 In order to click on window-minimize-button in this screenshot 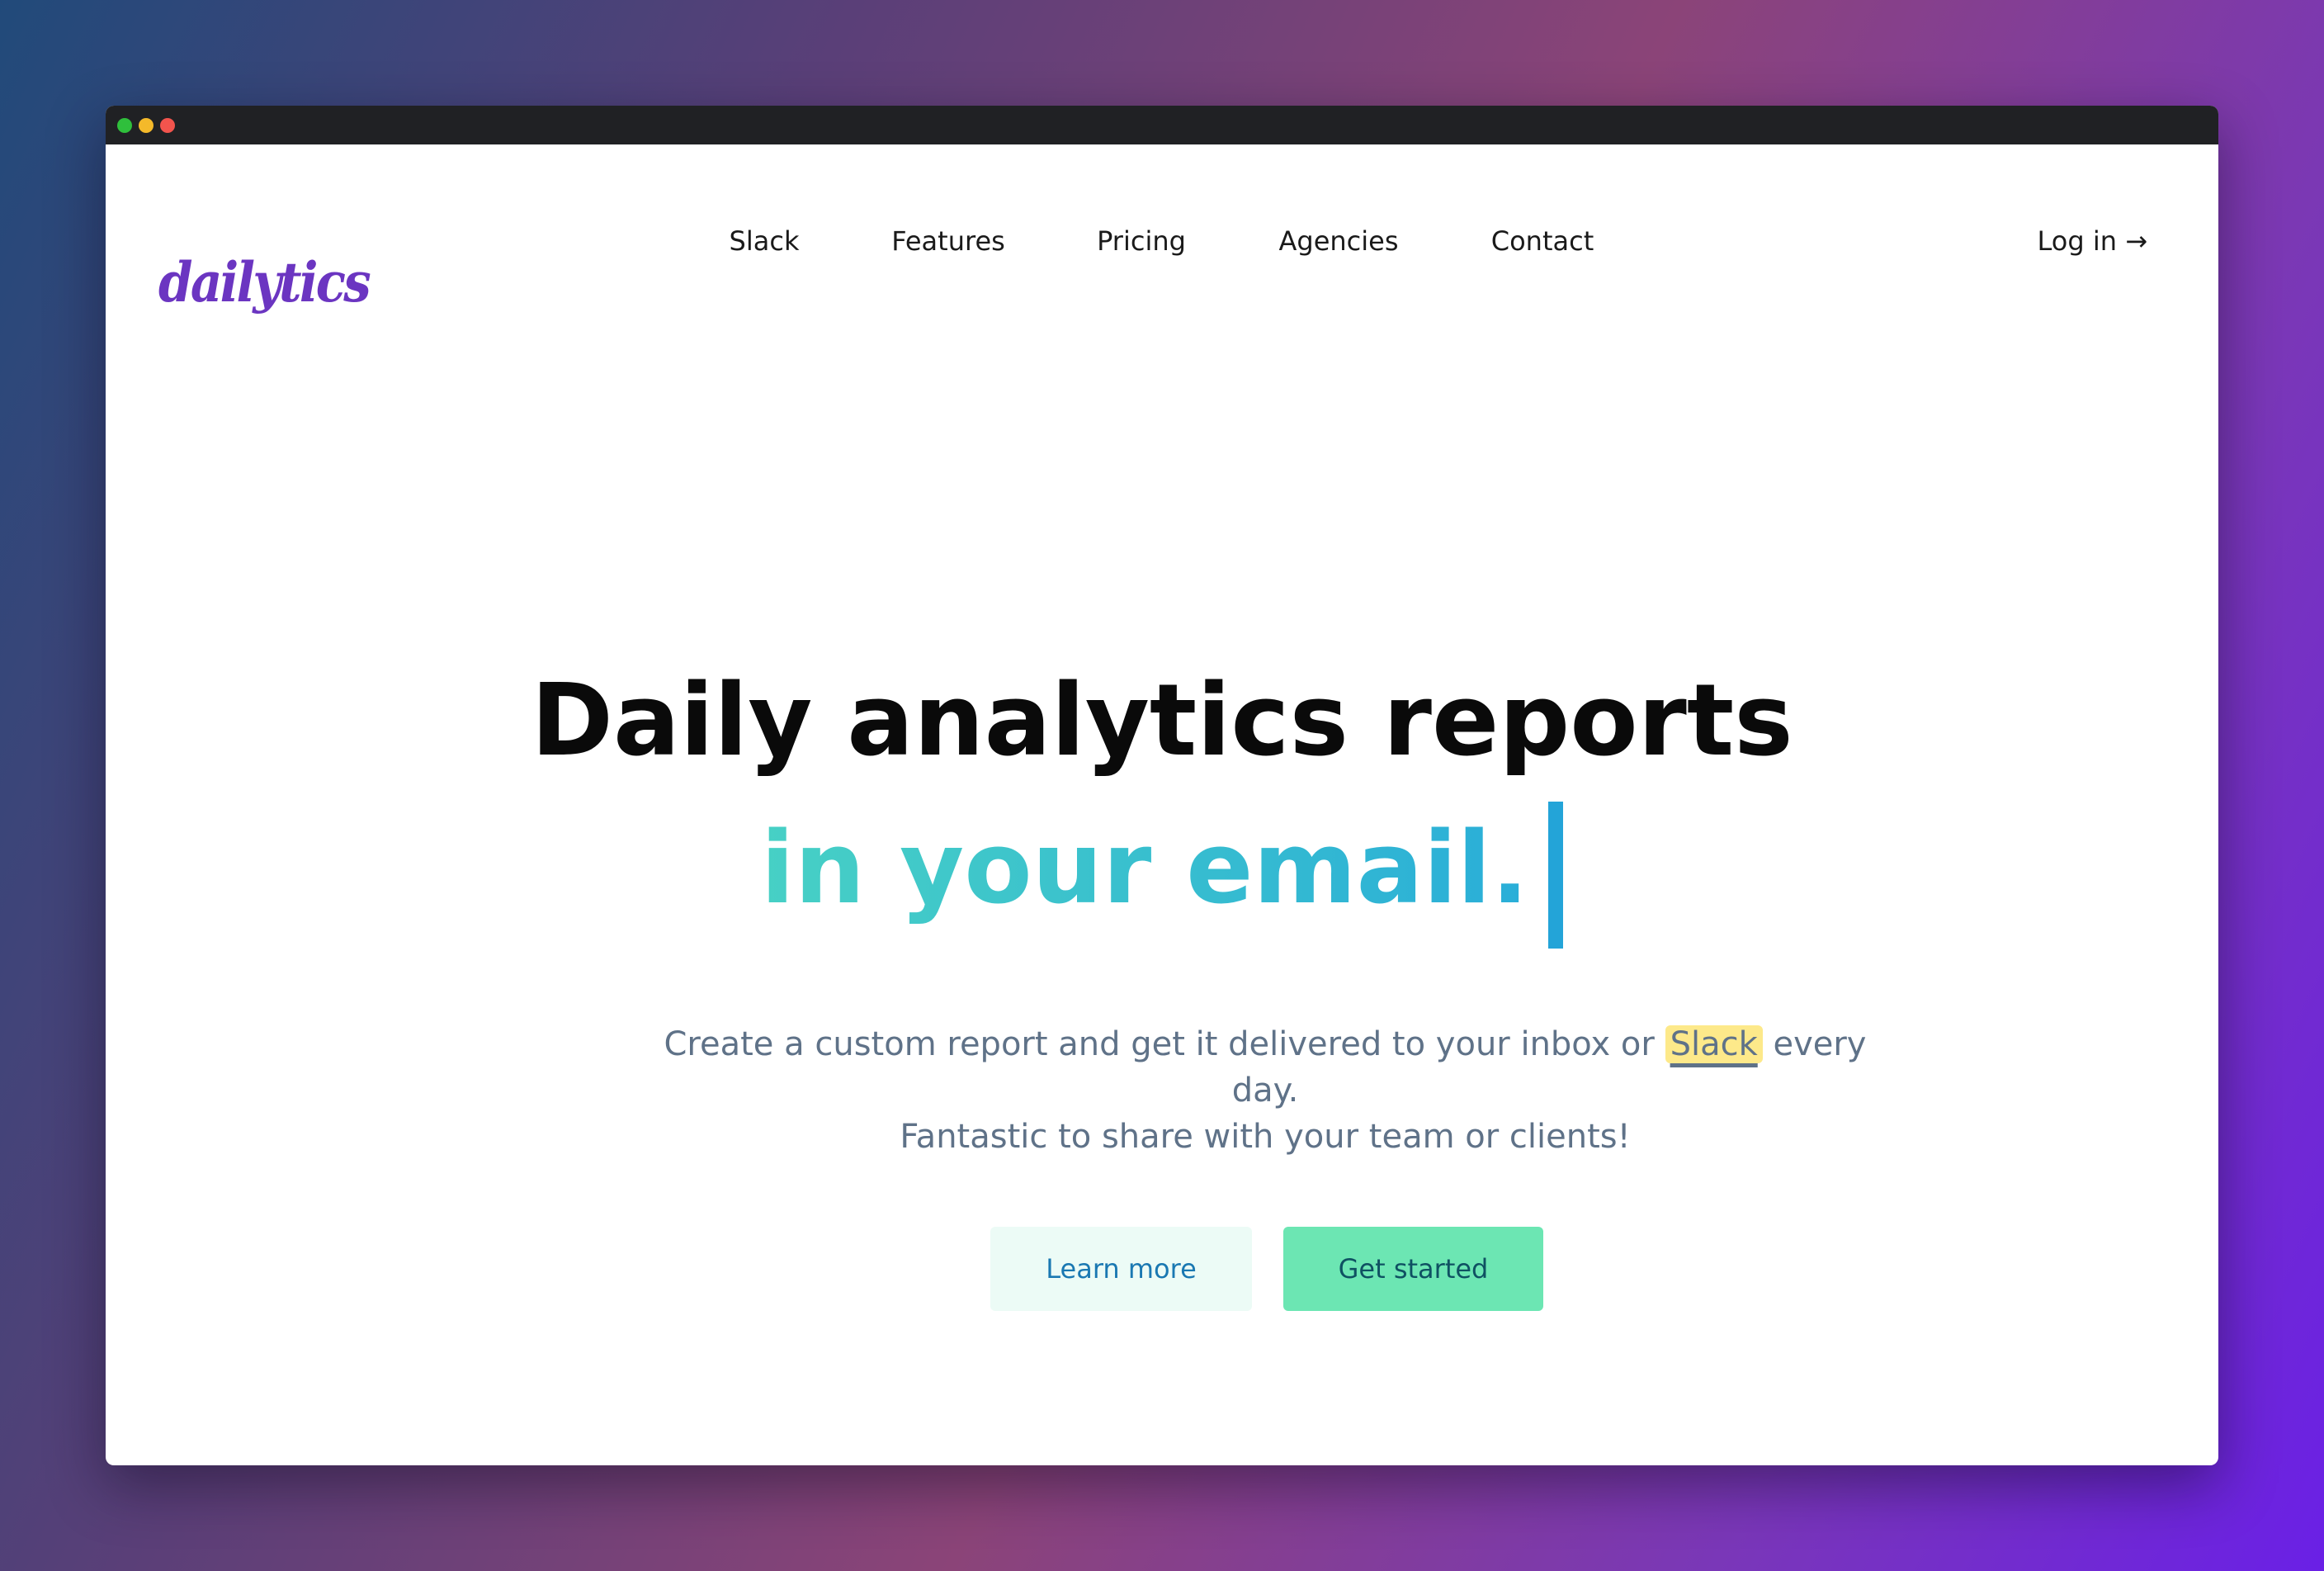, I will do `click(147, 126)`.